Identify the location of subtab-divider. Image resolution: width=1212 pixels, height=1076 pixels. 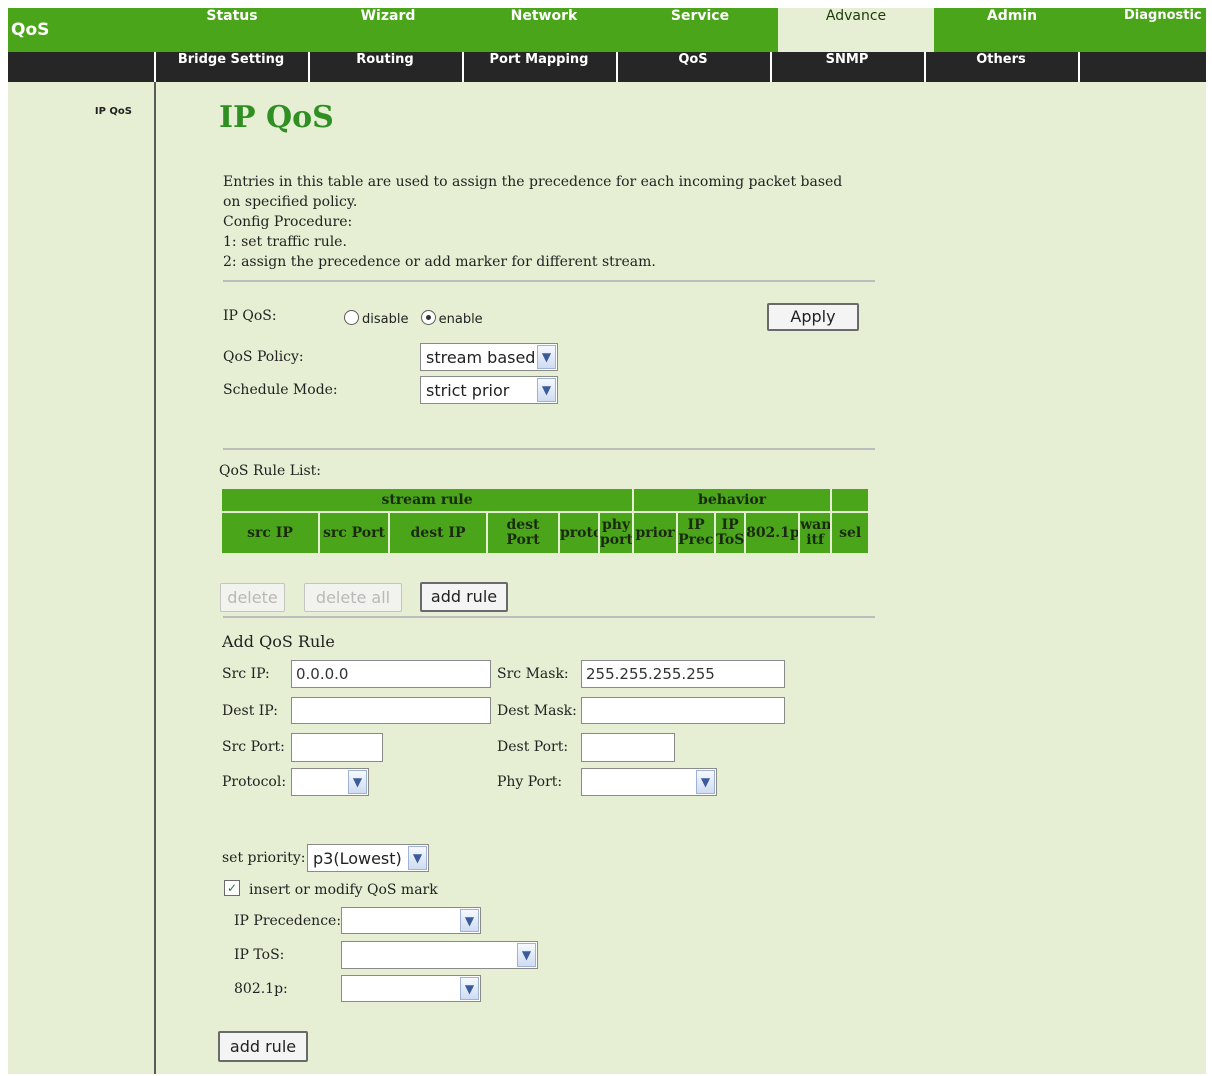
(1142, 67).